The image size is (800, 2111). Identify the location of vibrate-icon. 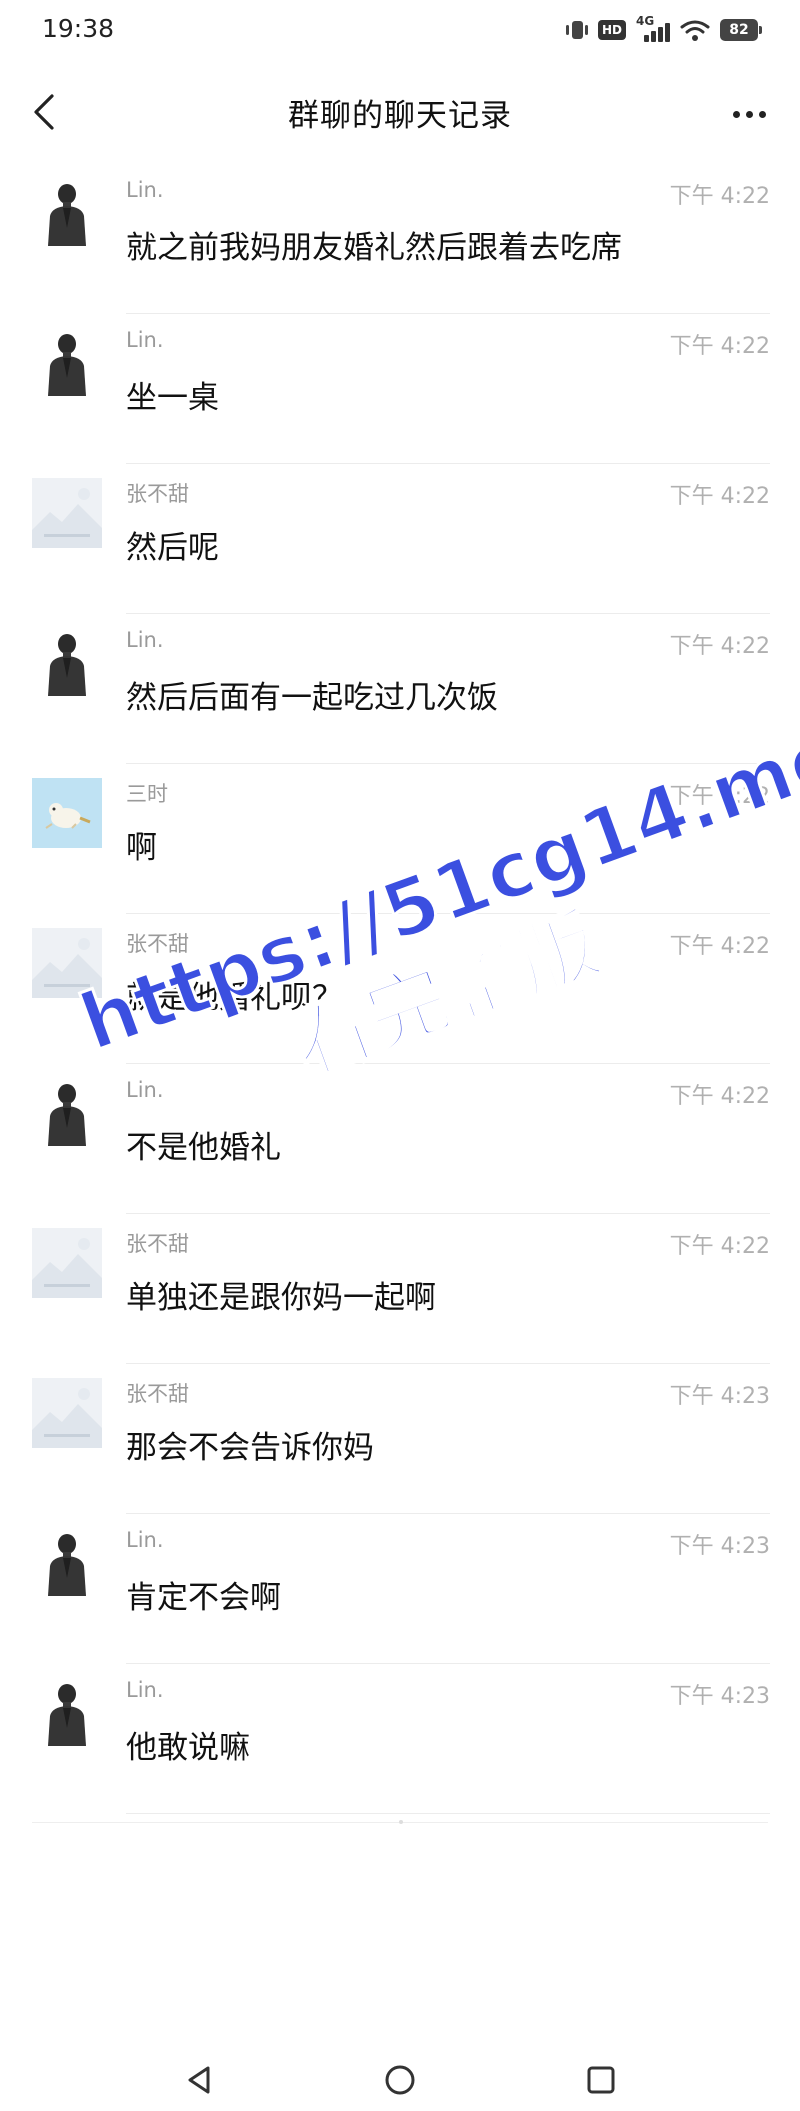
(576, 30).